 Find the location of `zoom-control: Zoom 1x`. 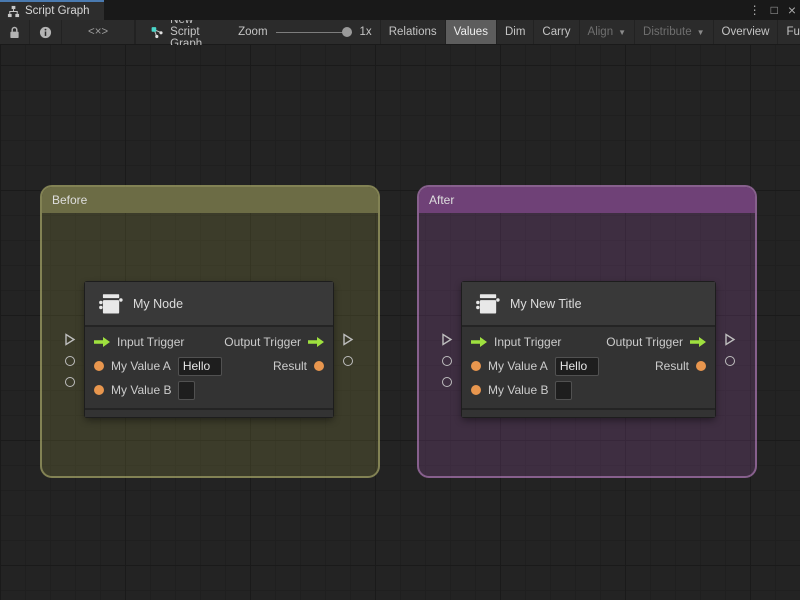

zoom-control: Zoom 1x is located at coordinates (305, 32).